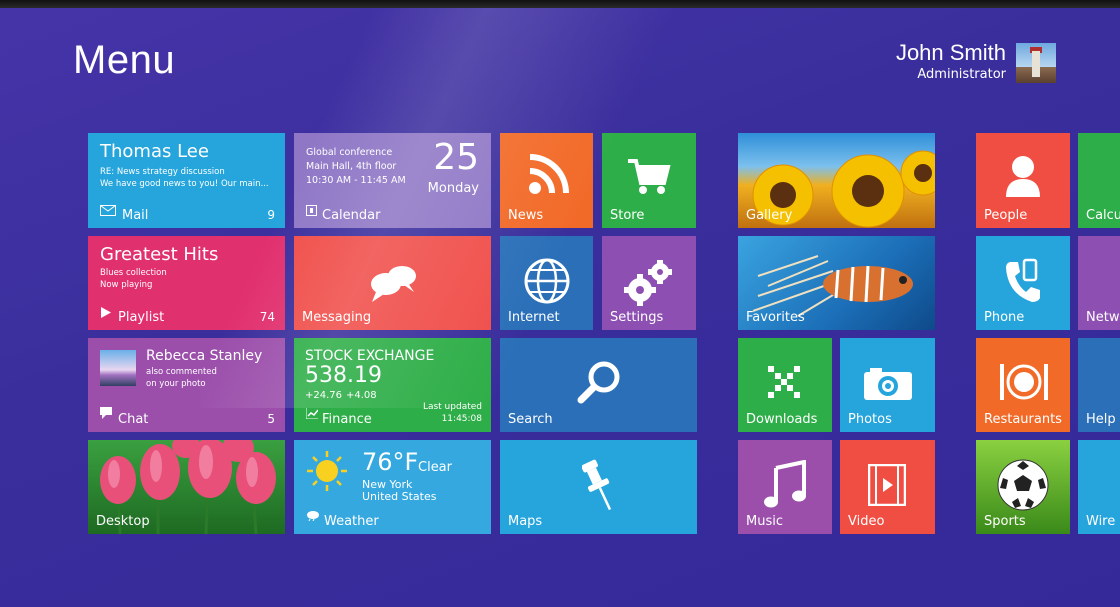  I want to click on tile-messaging: Messaging, so click(392, 283).